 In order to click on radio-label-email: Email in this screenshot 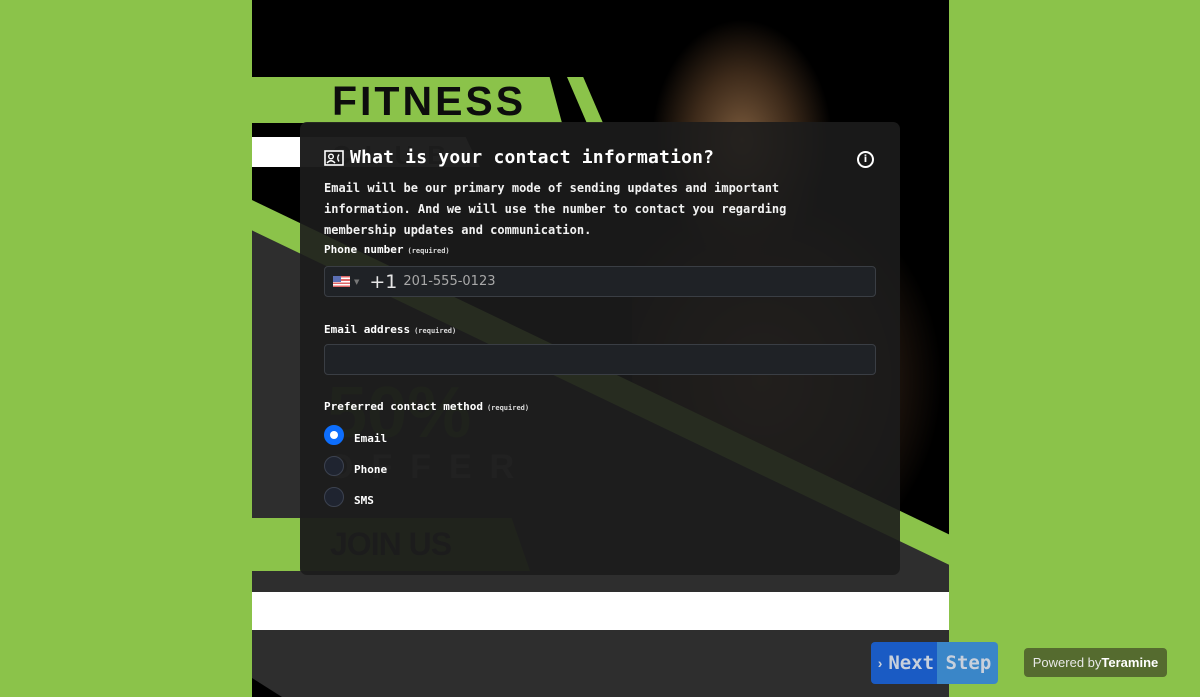, I will do `click(371, 438)`.